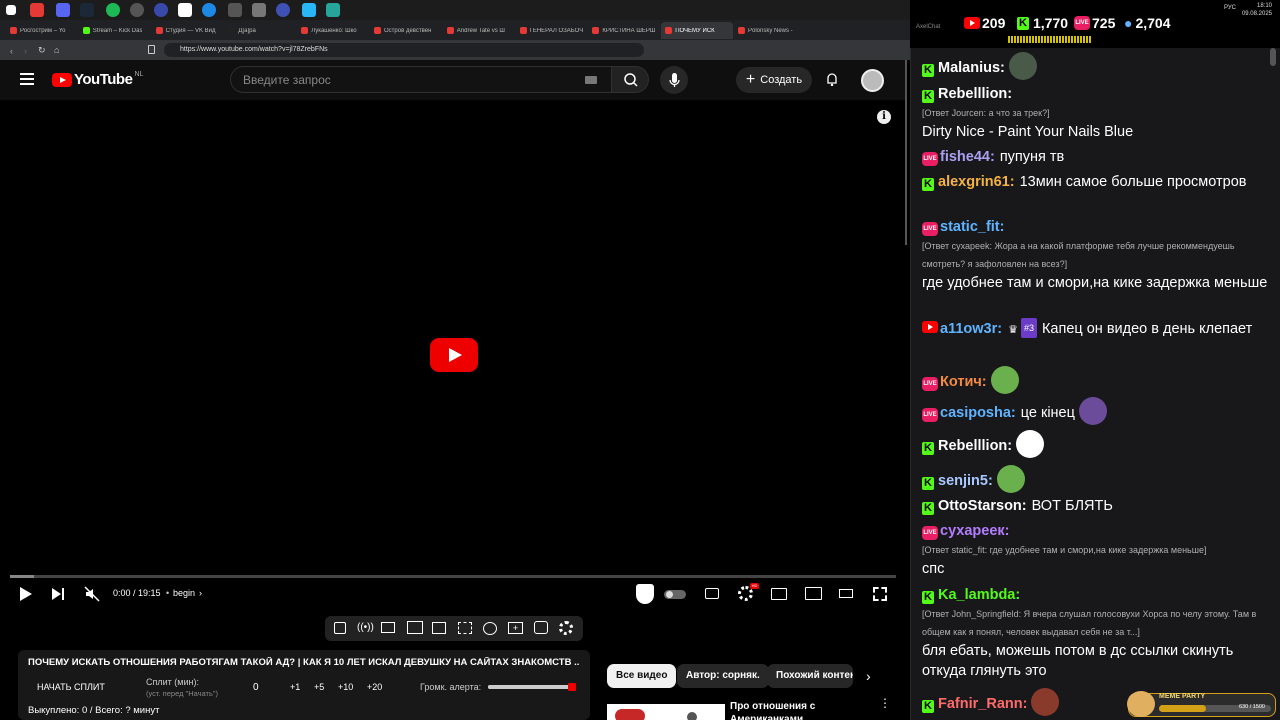  What do you see at coordinates (967, 157) in the screenshot?
I see `chat-username: fishe44:` at bounding box center [967, 157].